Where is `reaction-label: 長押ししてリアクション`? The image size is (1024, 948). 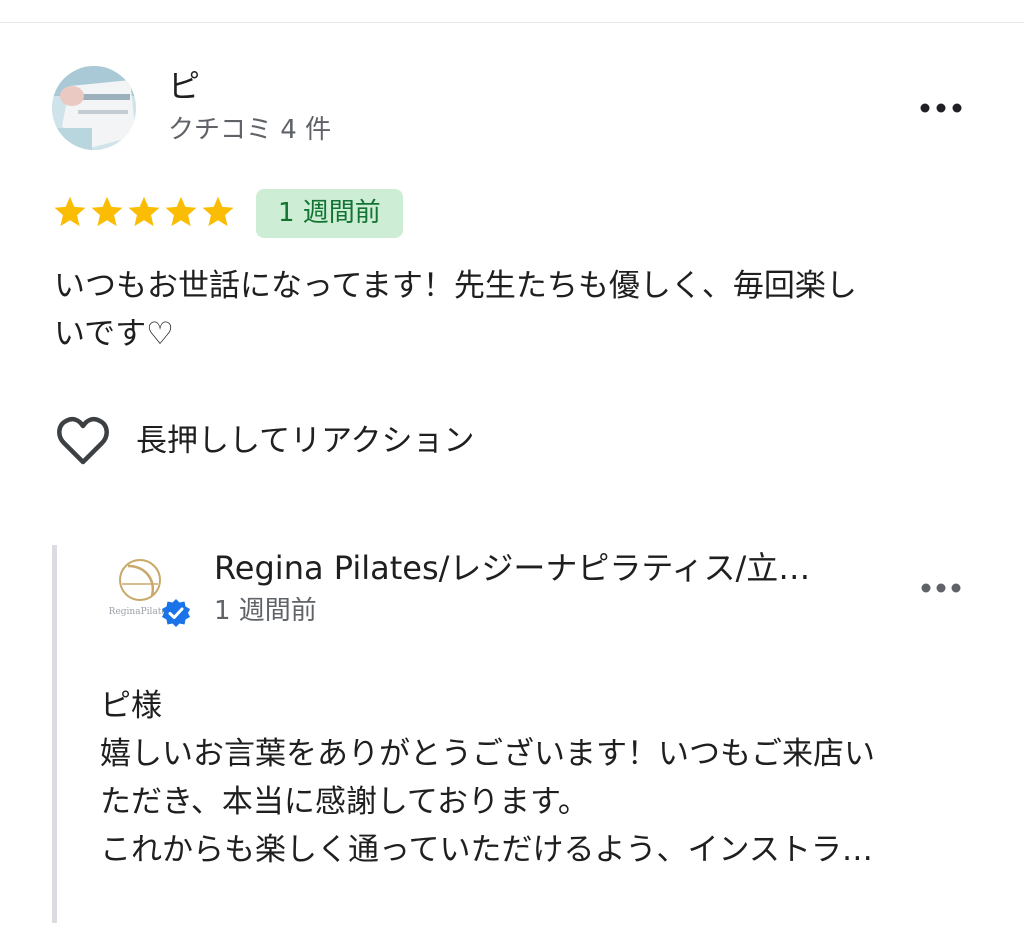 reaction-label: 長押ししてリアクション is located at coordinates (305, 441).